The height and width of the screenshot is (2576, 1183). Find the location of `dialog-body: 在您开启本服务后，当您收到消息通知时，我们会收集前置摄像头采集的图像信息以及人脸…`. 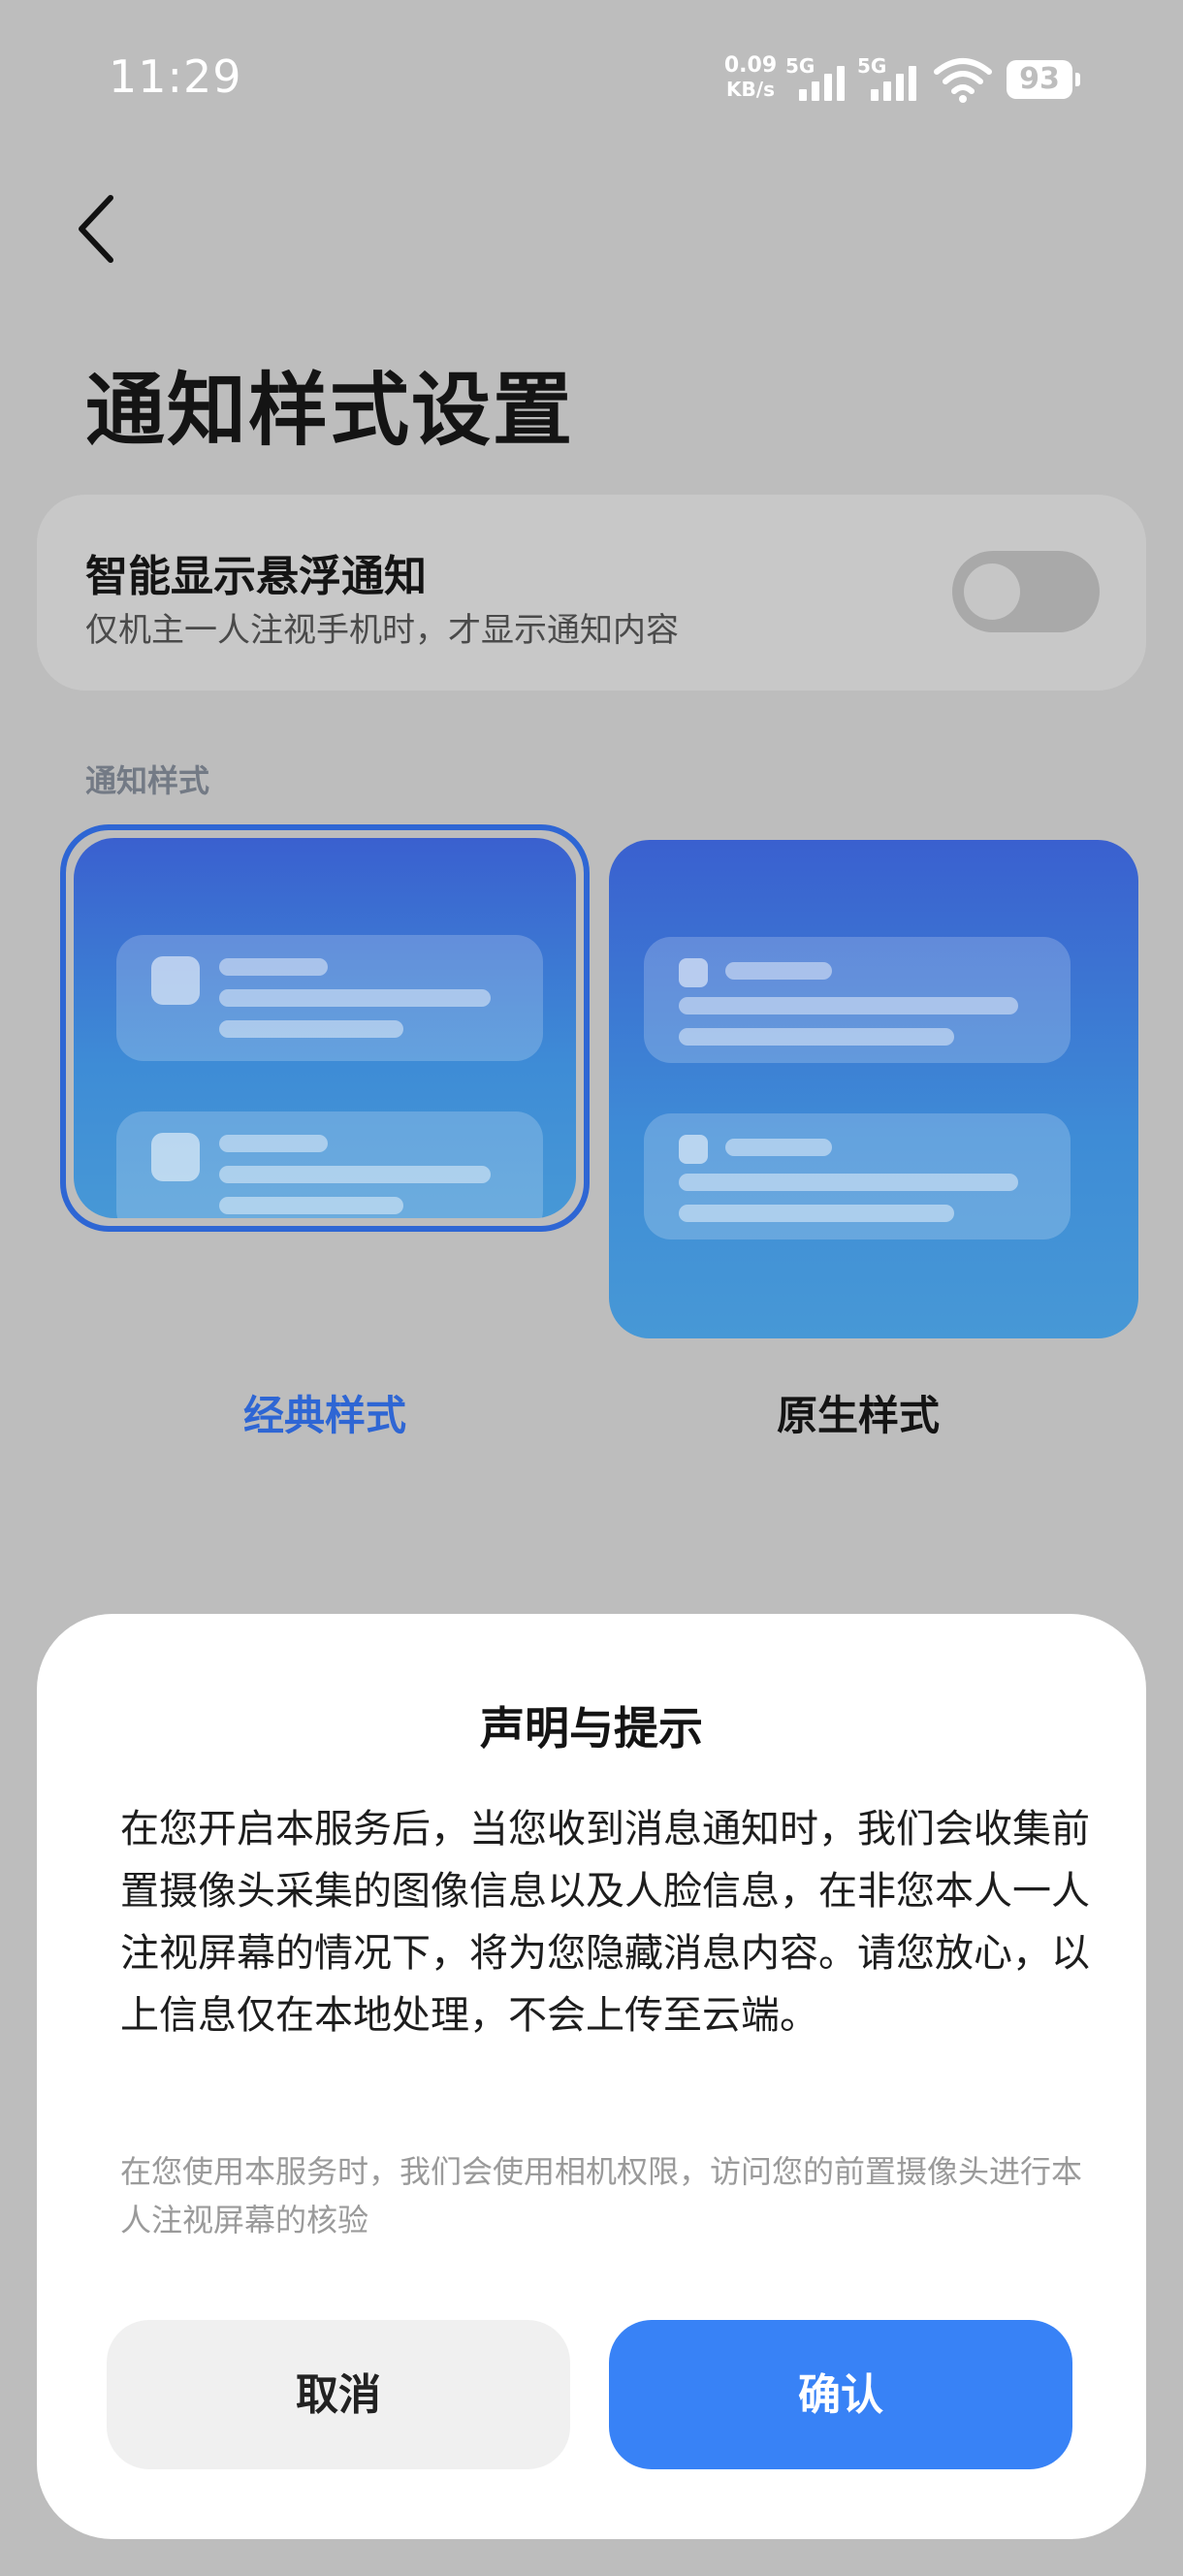

dialog-body: 在您开启本服务后，当您收到消息通知时，我们会收集前置摄像头采集的图像信息以及人脸… is located at coordinates (605, 1922).